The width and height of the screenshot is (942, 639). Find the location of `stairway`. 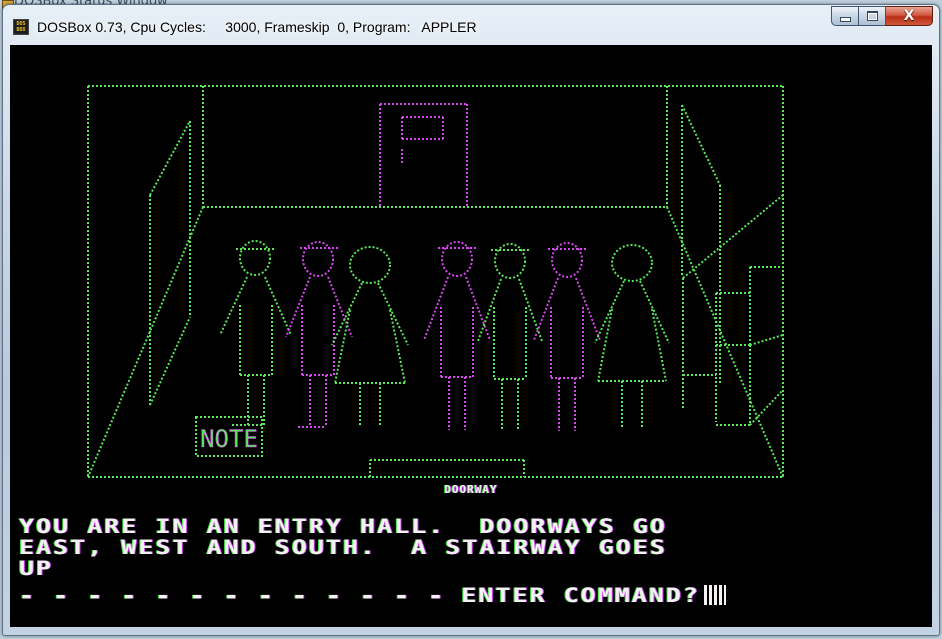

stairway is located at coordinates (733, 310).